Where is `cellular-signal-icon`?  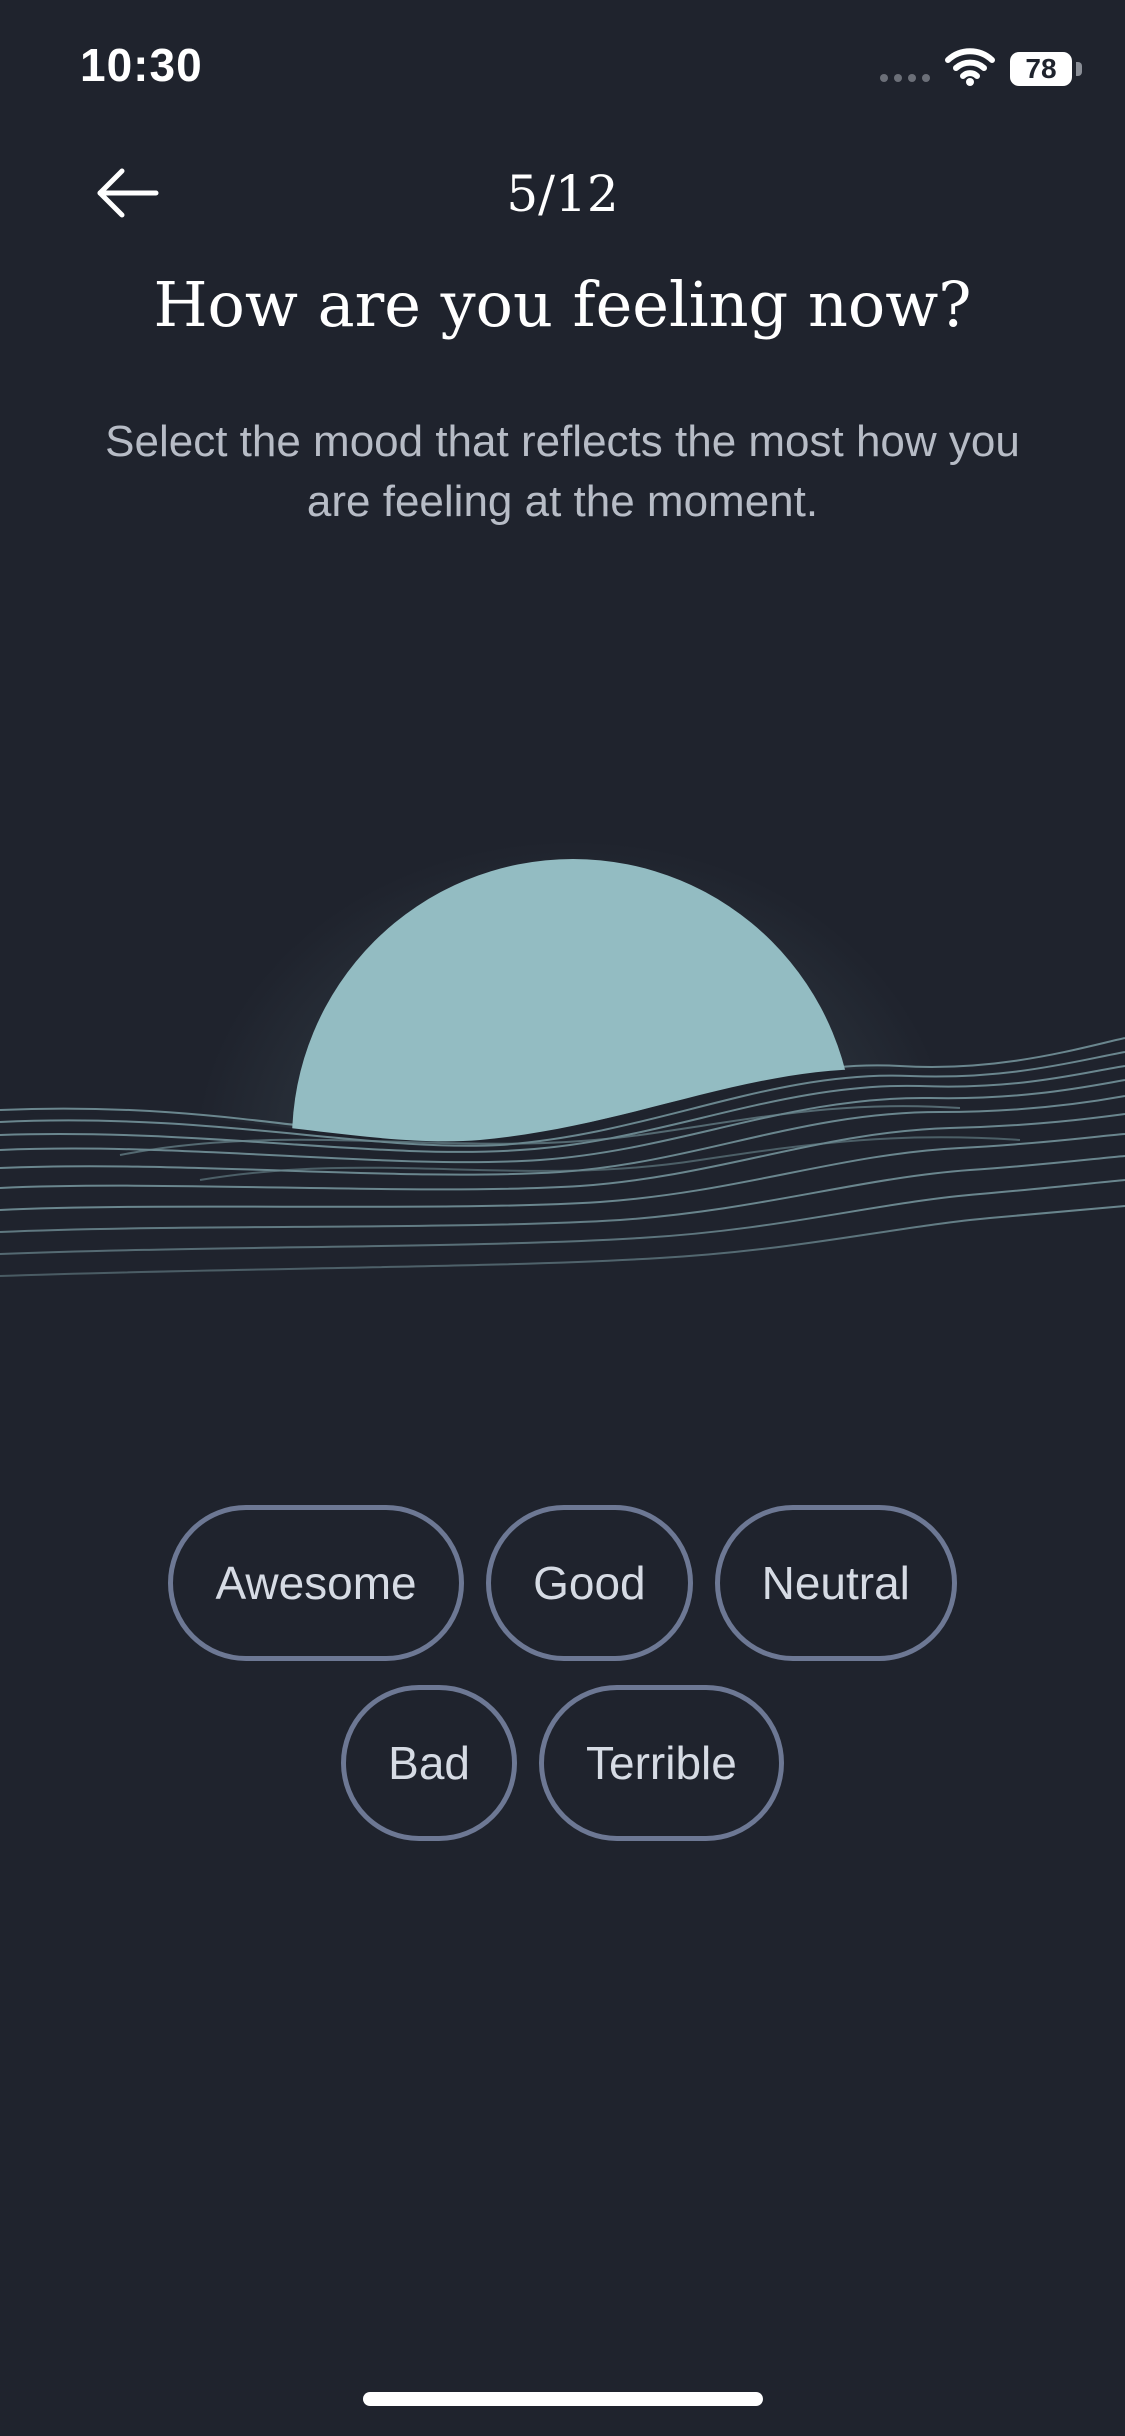 cellular-signal-icon is located at coordinates (906, 79).